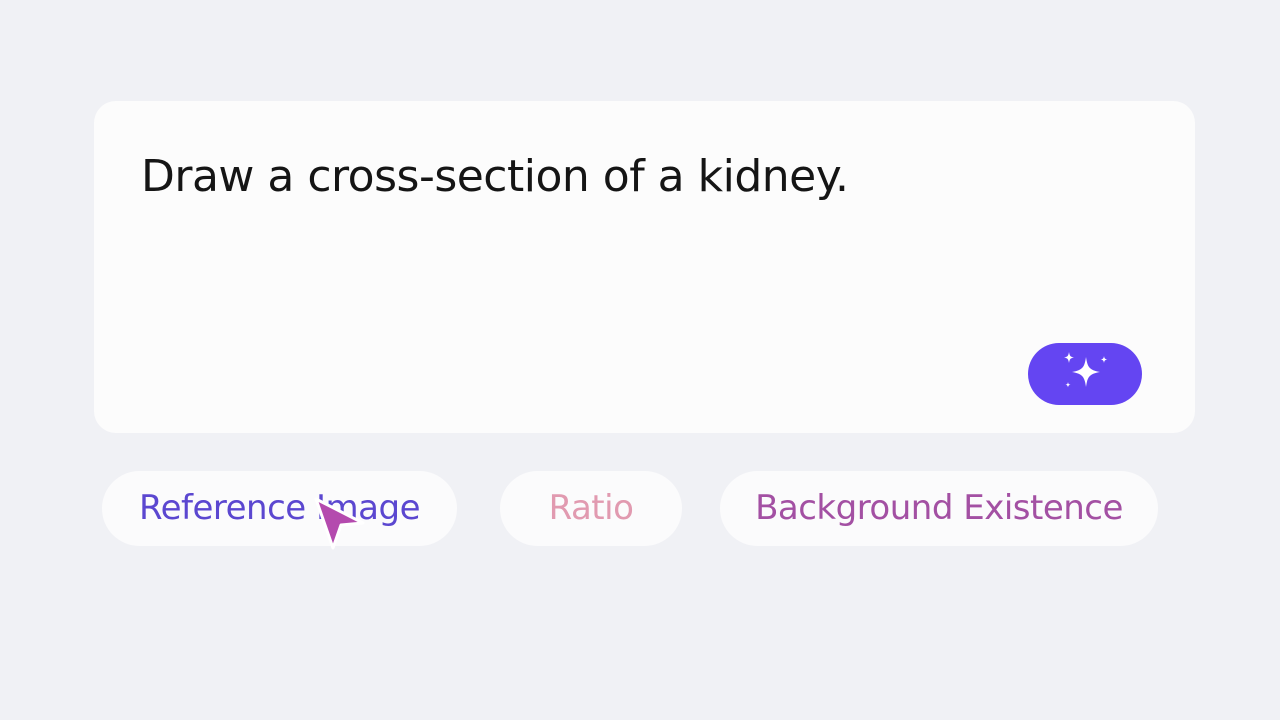  Describe the element at coordinates (495, 177) in the screenshot. I see `prompt-text: Draw a cross-section of a kidney.` at that location.